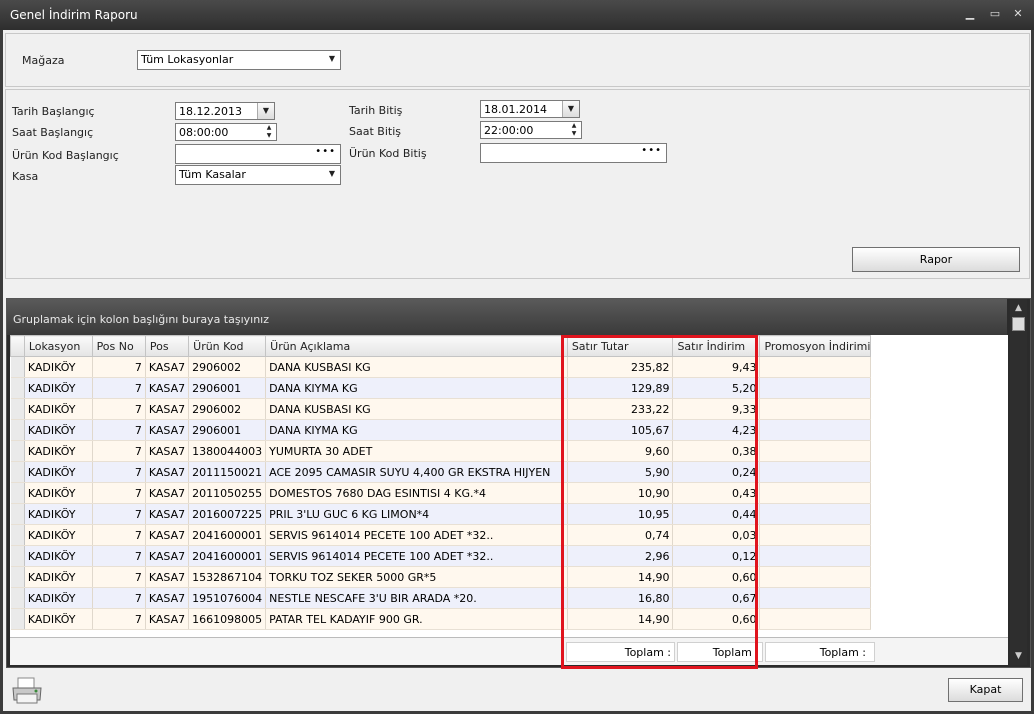  What do you see at coordinates (227, 346) in the screenshot?
I see `column-header-product-code: Ürün Kod` at bounding box center [227, 346].